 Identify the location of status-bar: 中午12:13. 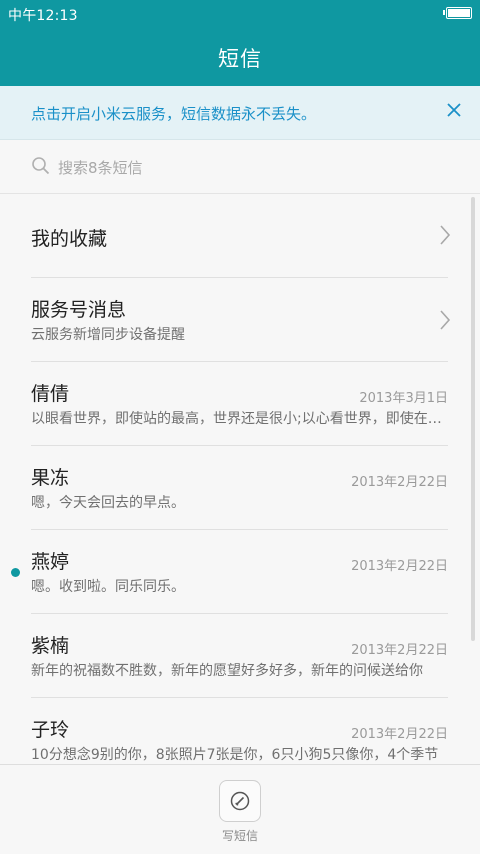
(240, 14).